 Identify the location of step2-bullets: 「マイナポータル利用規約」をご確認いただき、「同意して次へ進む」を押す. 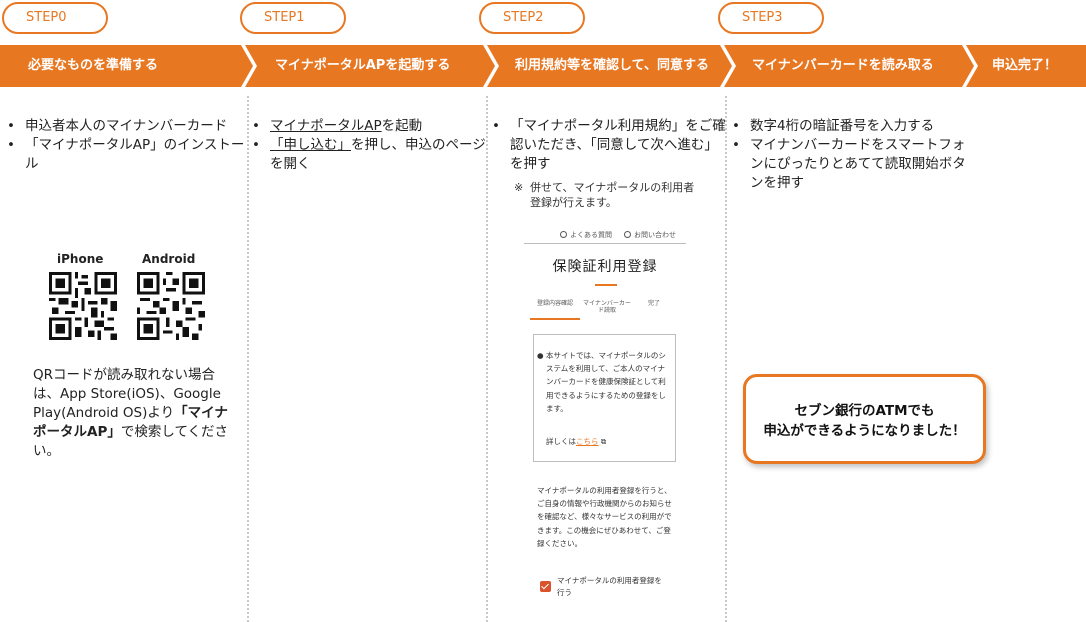
(607, 145).